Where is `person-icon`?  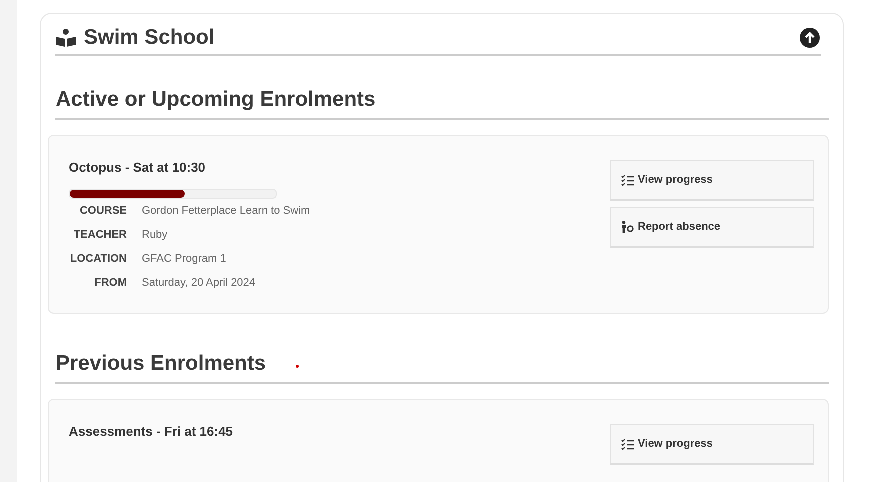 person-icon is located at coordinates (627, 227).